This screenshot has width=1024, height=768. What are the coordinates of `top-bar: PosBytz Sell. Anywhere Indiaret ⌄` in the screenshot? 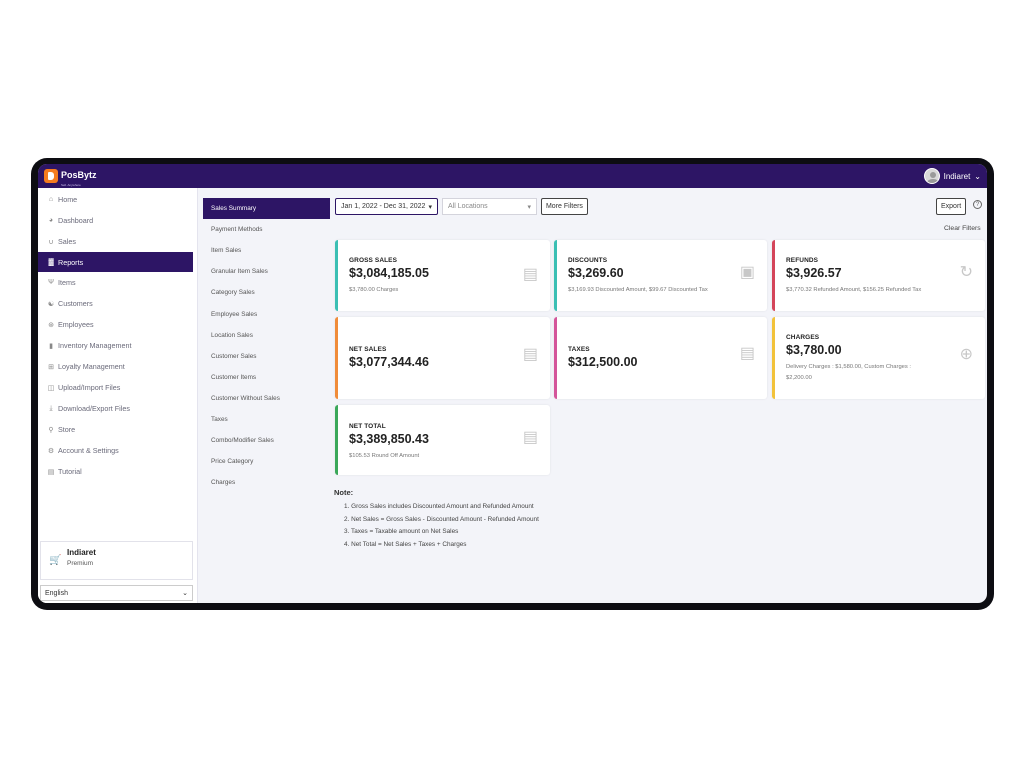 It's located at (512, 176).